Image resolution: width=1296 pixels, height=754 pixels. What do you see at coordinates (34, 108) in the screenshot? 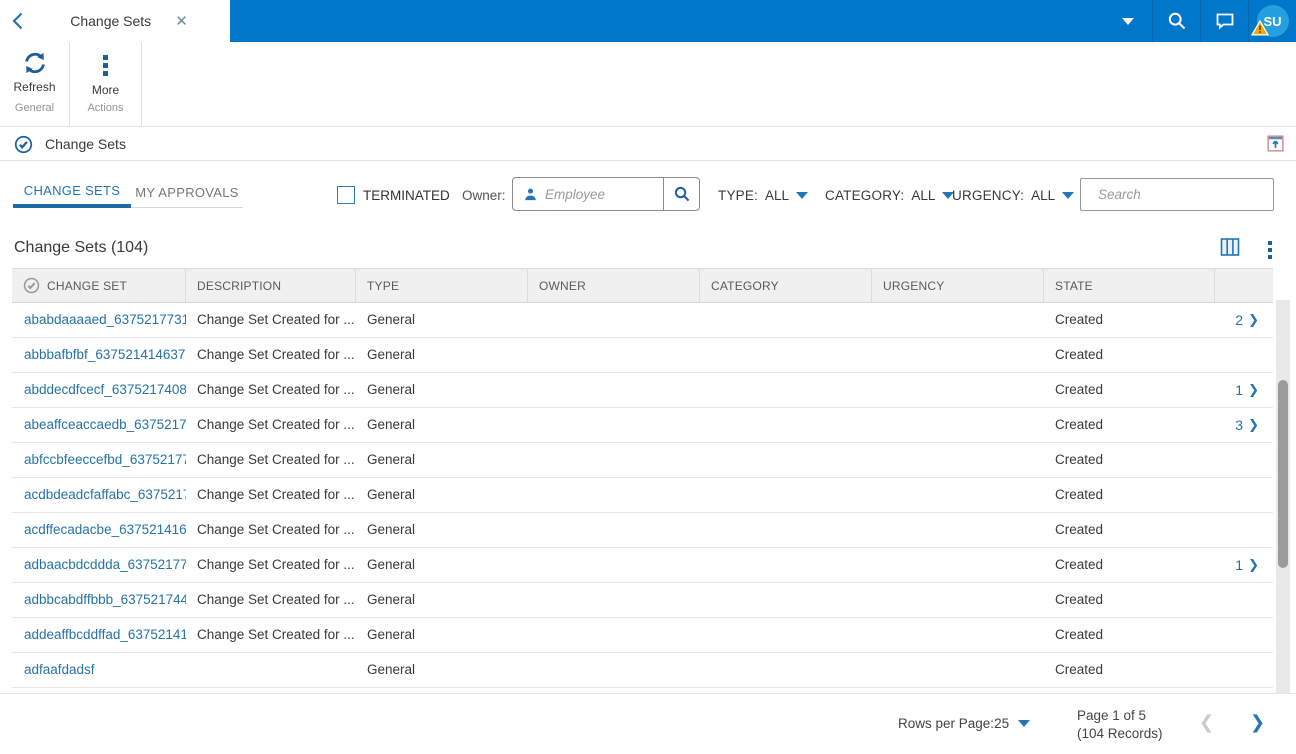
I see `ribbon-group-general-label: General` at bounding box center [34, 108].